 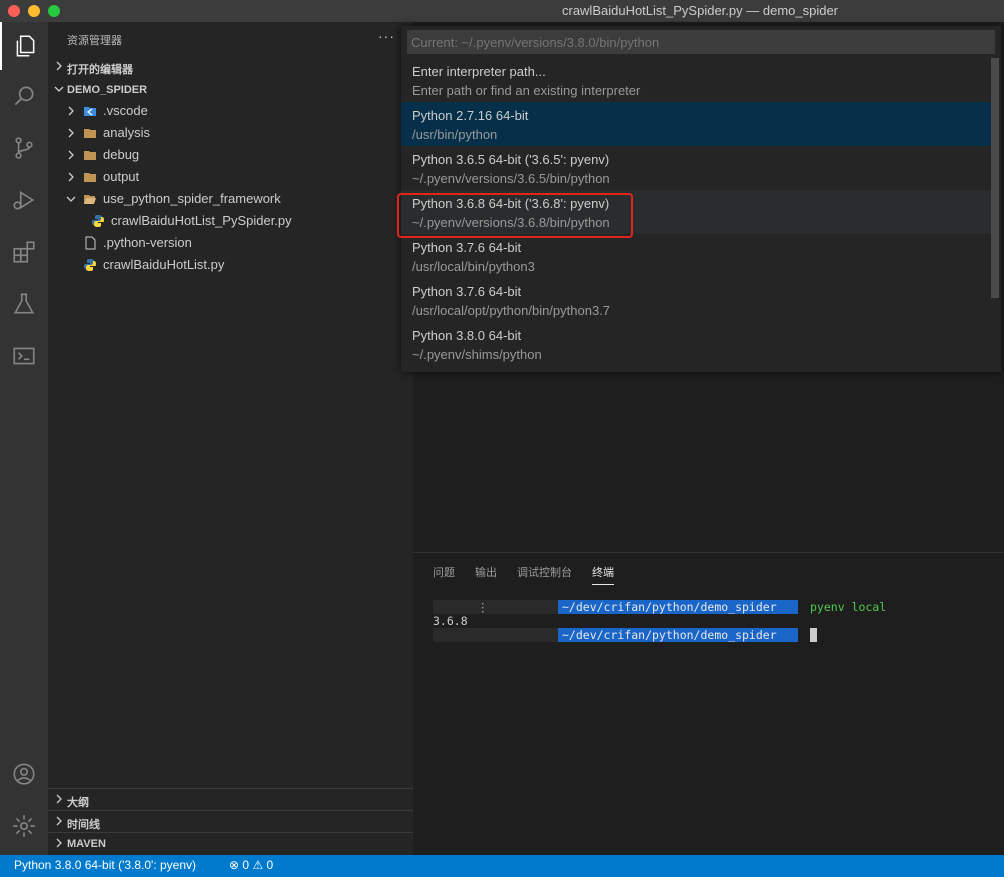 I want to click on tab-debug-console: 调试控制台, so click(x=544, y=572).